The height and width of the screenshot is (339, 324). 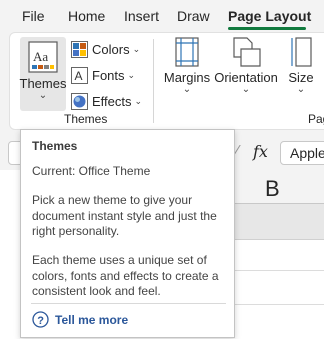 I want to click on tab-home: Home, so click(x=86, y=16).